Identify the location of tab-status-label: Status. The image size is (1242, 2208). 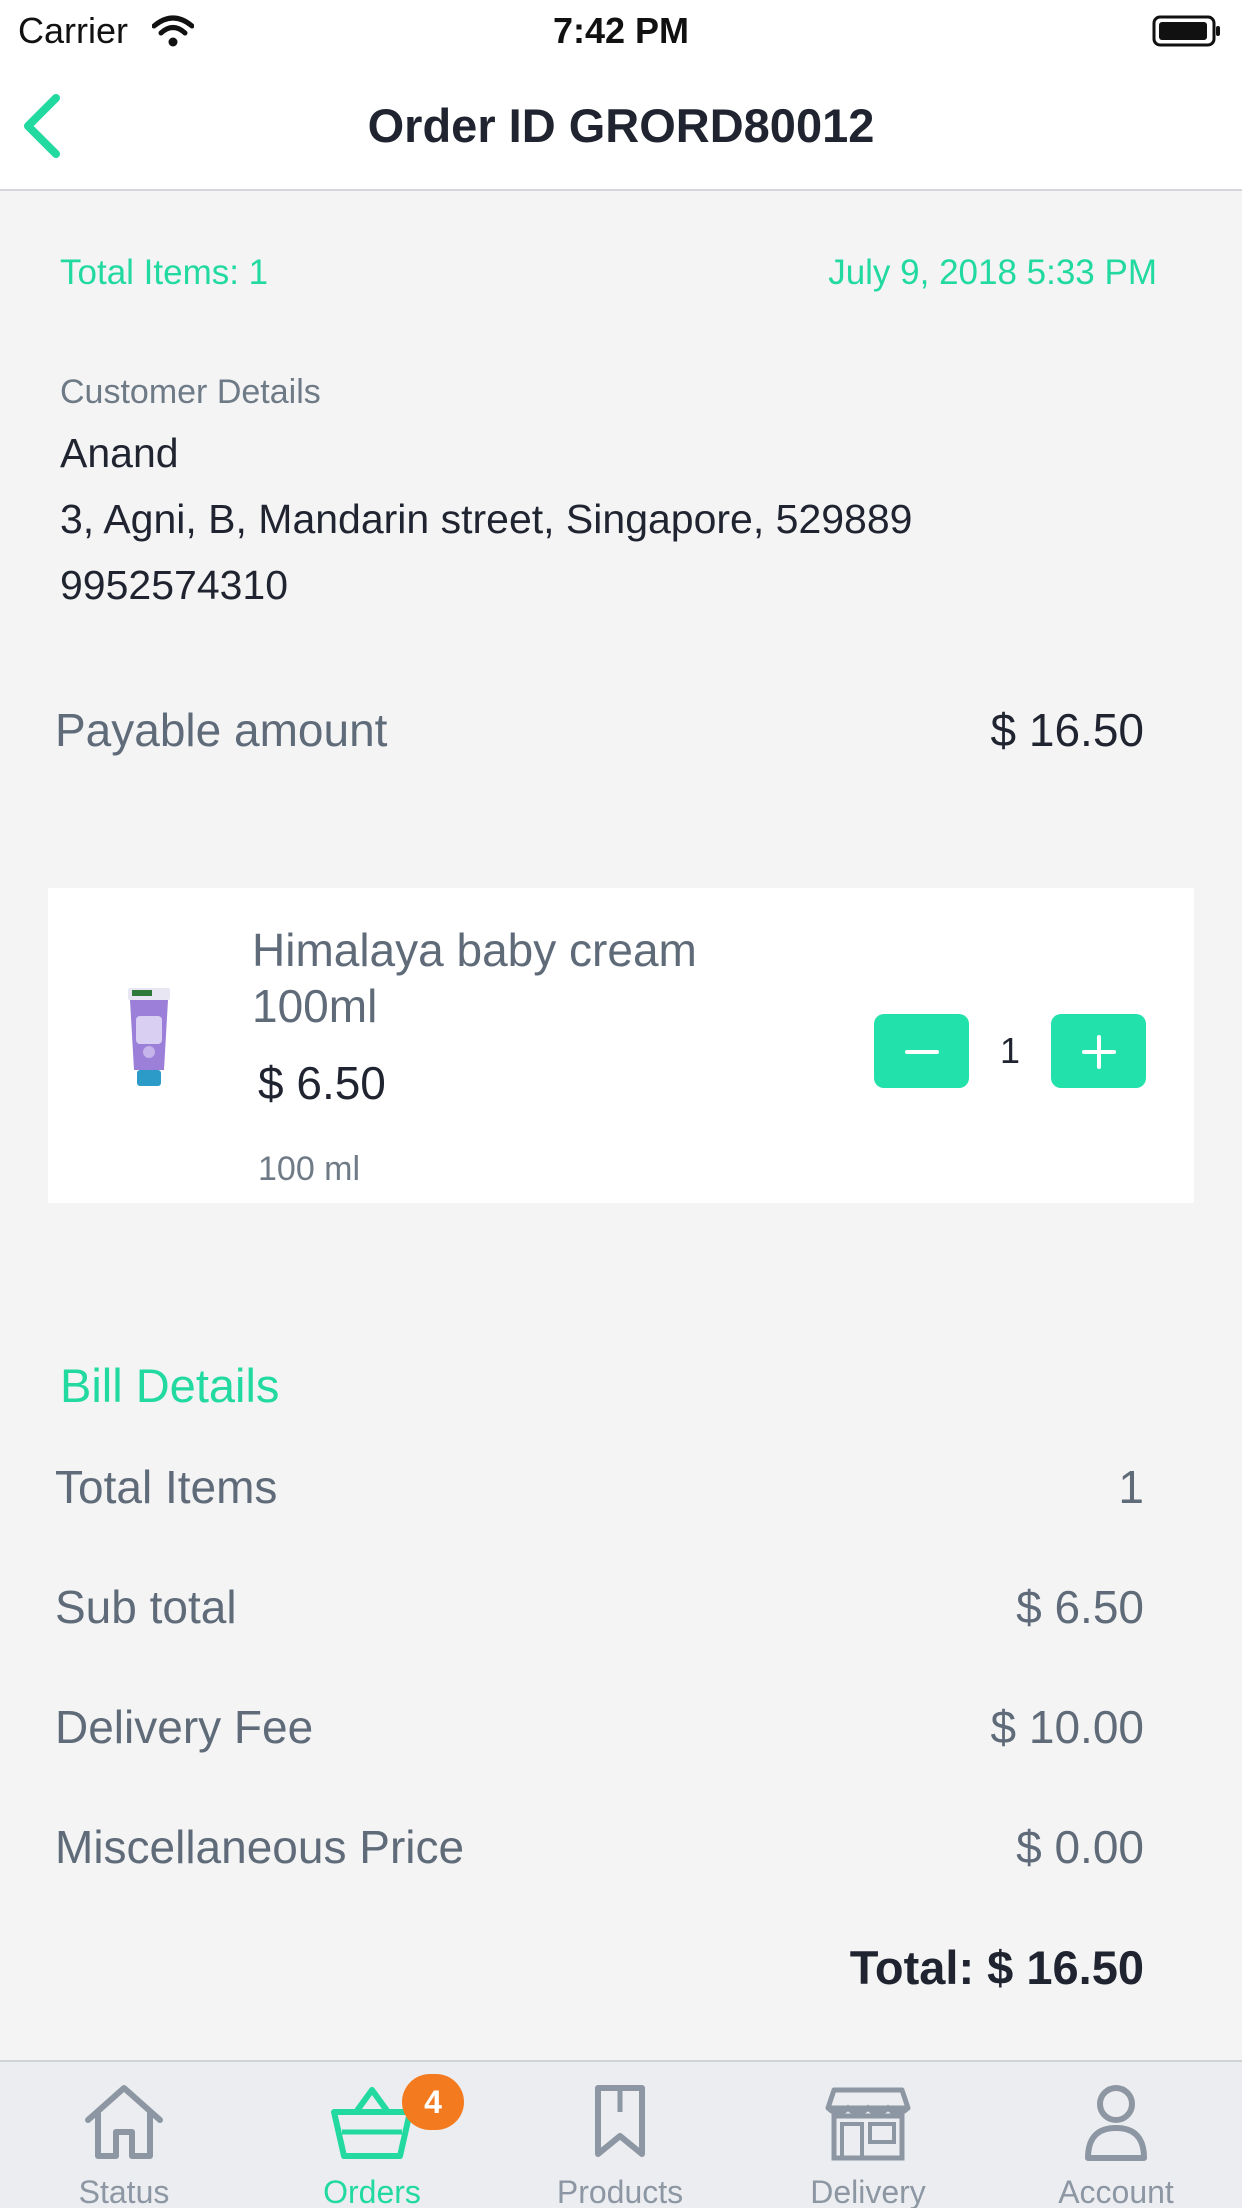
(124, 2191).